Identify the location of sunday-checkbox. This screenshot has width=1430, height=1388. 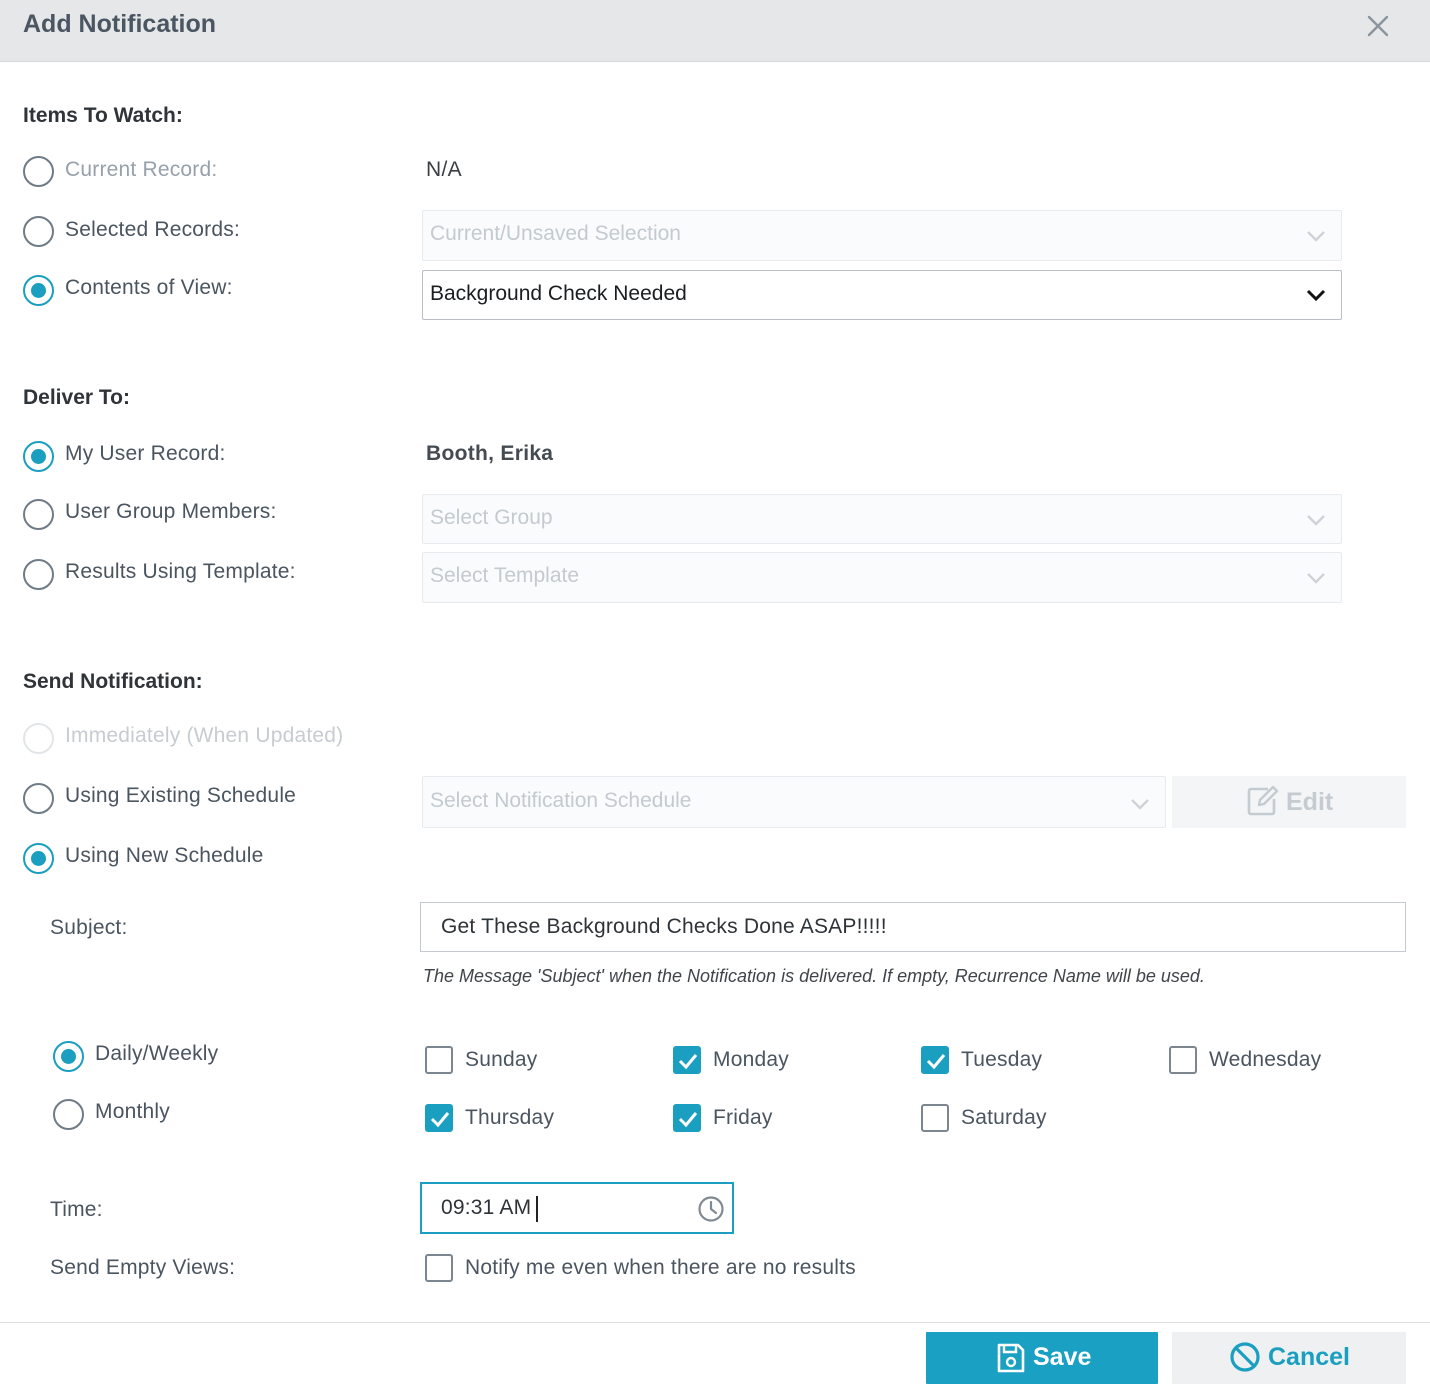
(439, 1060).